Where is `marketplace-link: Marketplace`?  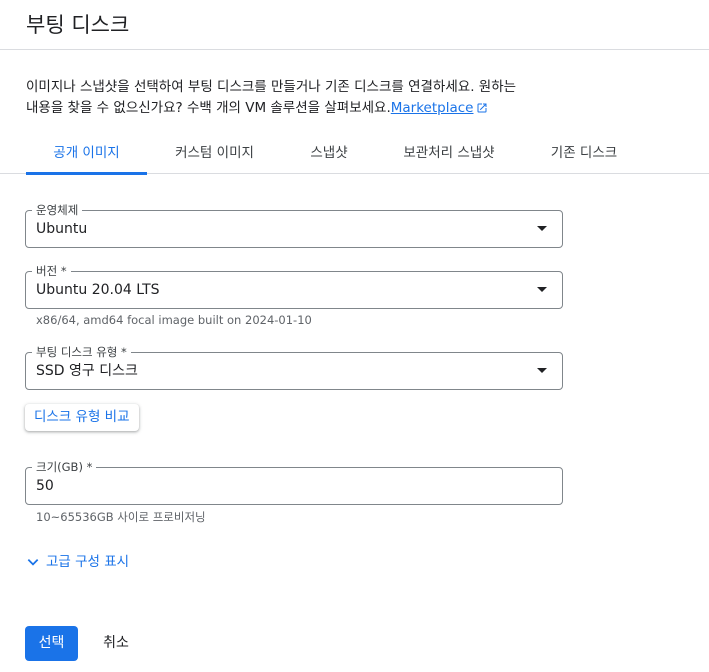 marketplace-link: Marketplace is located at coordinates (440, 108).